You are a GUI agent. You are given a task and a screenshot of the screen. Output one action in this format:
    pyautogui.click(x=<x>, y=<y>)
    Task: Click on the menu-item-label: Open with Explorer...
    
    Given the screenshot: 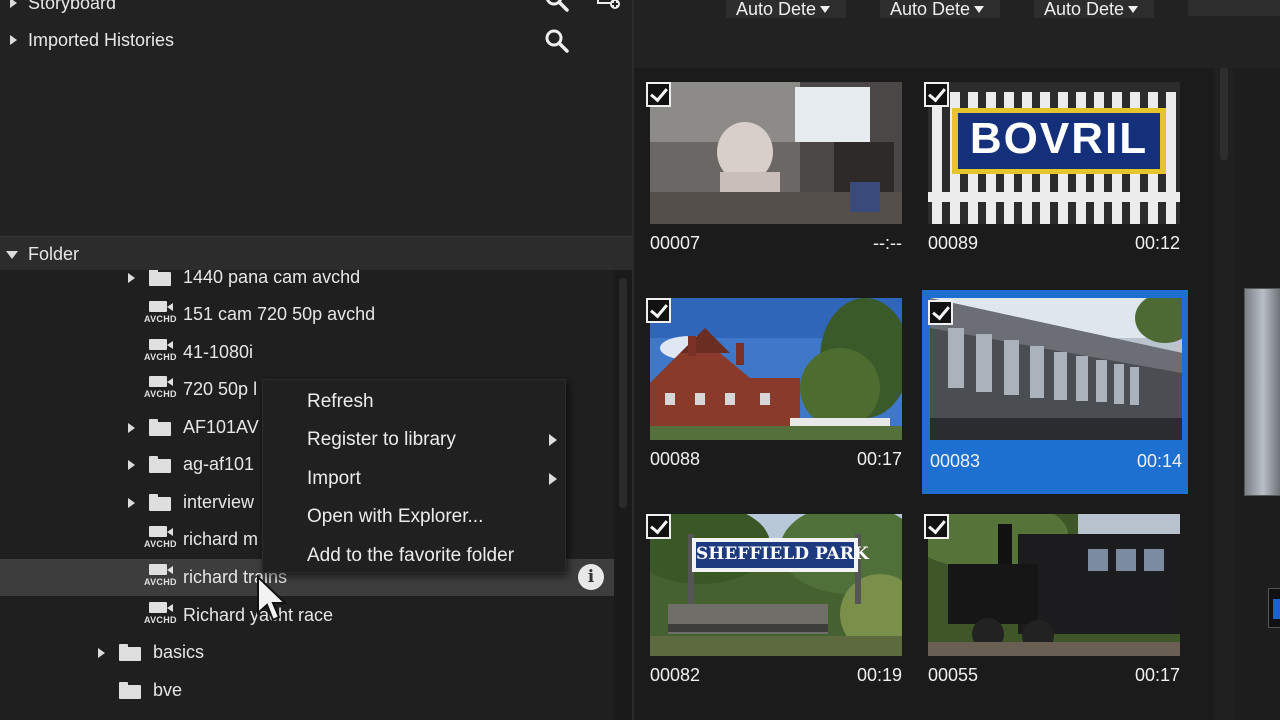 What is the action you would take?
    pyautogui.click(x=395, y=516)
    